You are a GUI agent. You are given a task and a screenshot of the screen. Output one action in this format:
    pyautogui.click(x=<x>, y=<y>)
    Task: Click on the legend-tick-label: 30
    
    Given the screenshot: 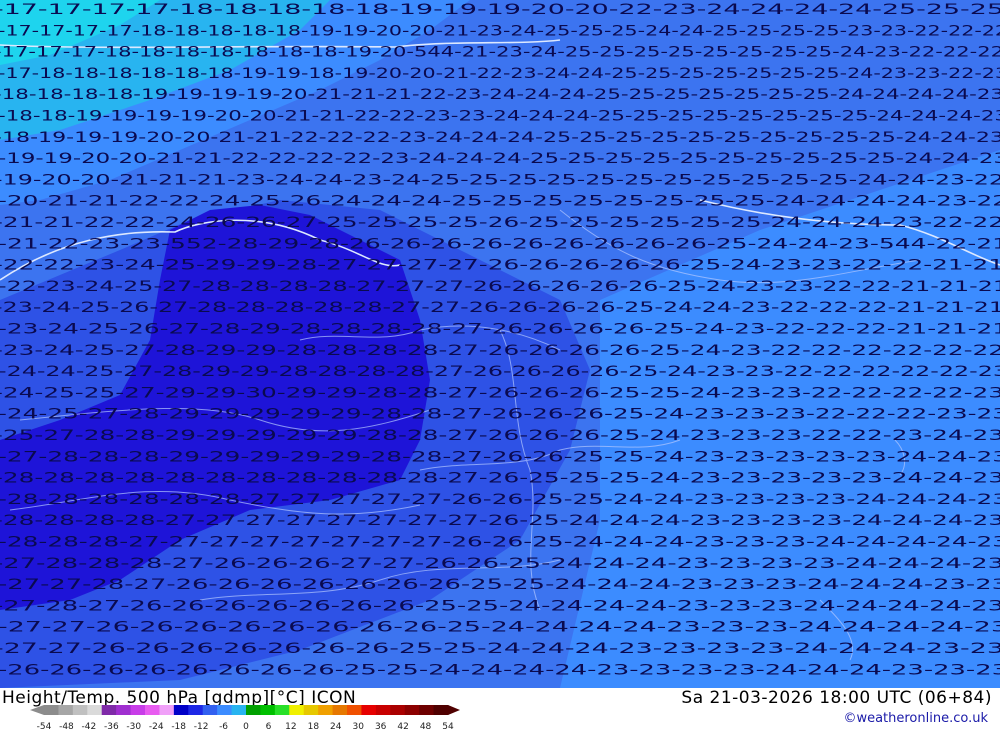 What is the action you would take?
    pyautogui.click(x=358, y=727)
    